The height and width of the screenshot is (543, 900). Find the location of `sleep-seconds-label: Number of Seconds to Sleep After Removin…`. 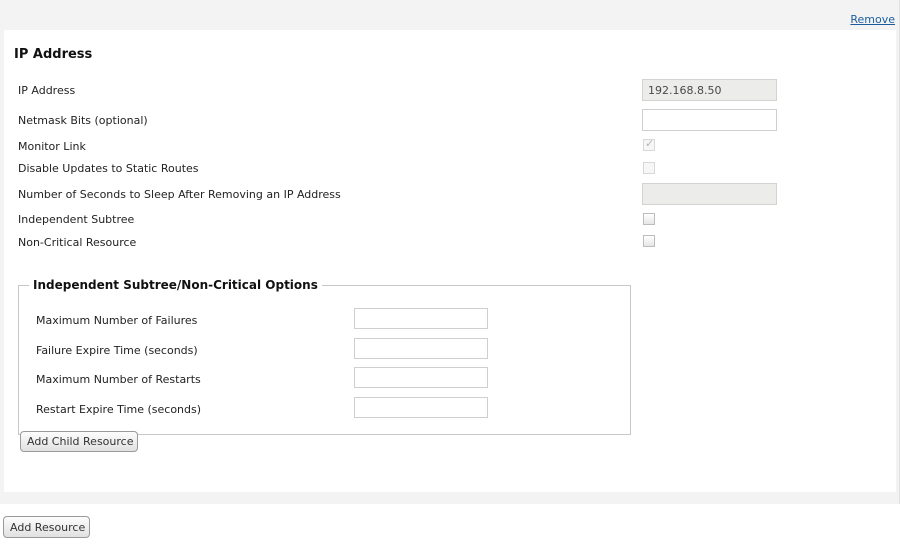

sleep-seconds-label: Number of Seconds to Sleep After Removin… is located at coordinates (179, 194).